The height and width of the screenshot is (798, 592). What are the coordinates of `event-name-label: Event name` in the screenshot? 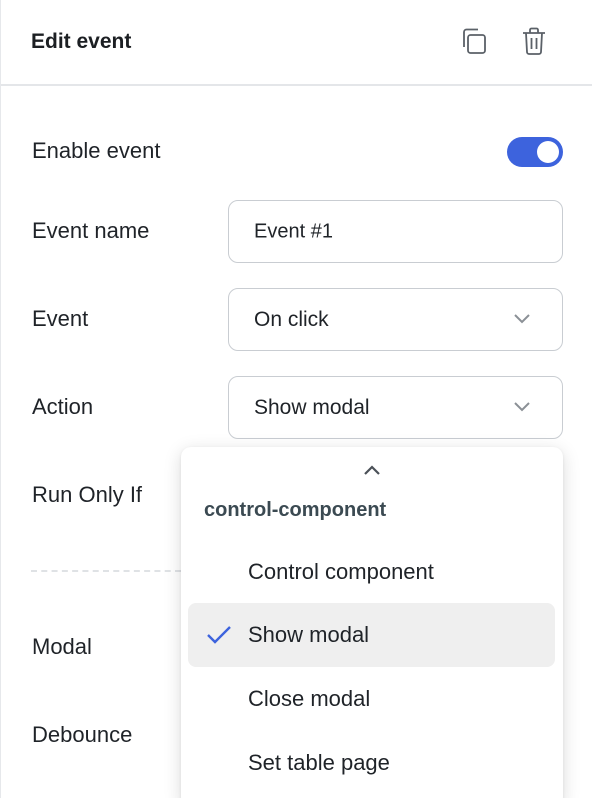 It's located at (91, 230).